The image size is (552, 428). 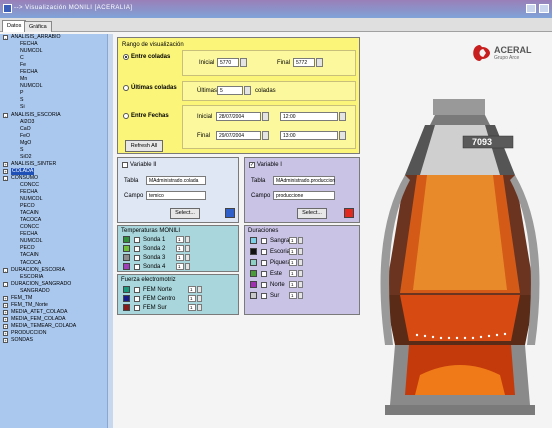 What do you see at coordinates (56, 270) in the screenshot?
I see `tree-item: - DURACION_ESCORIA` at bounding box center [56, 270].